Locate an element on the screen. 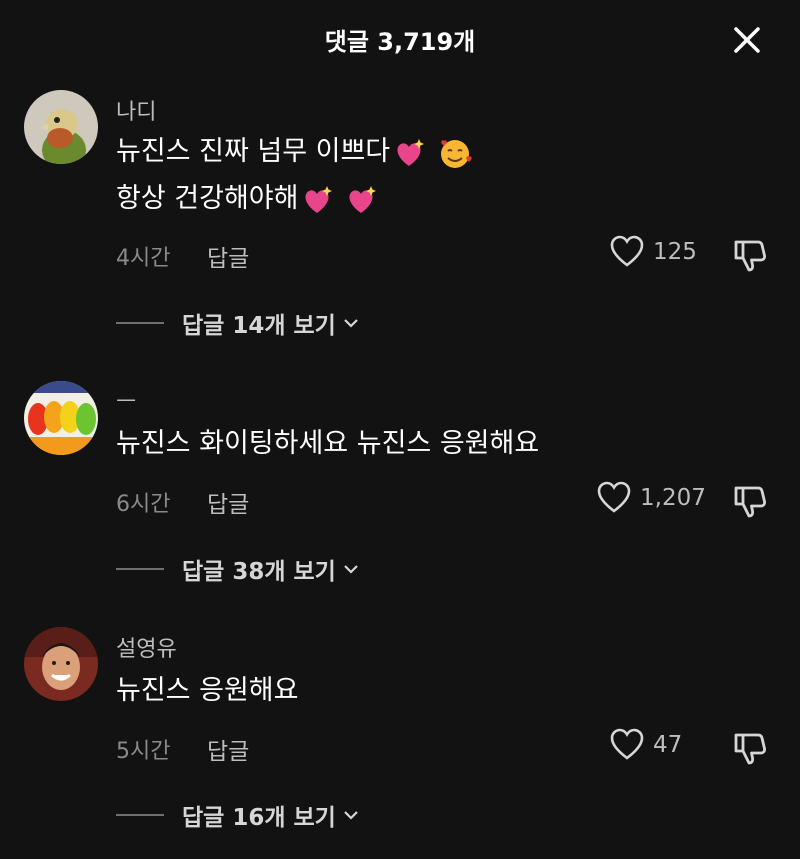 The width and height of the screenshot is (800, 859). comment-line: 뉴진스 진짜 넘무 이쁘다 is located at coordinates (295, 151).